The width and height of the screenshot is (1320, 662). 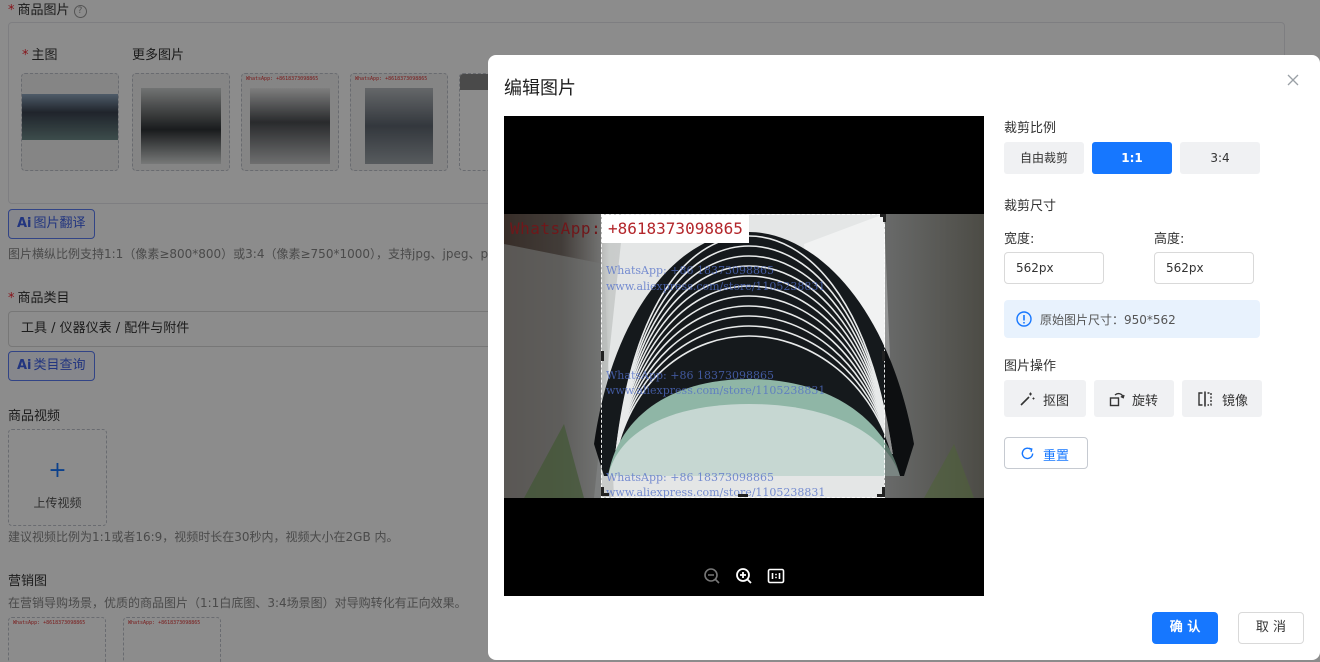 I want to click on close-icon, so click(x=1293, y=80).